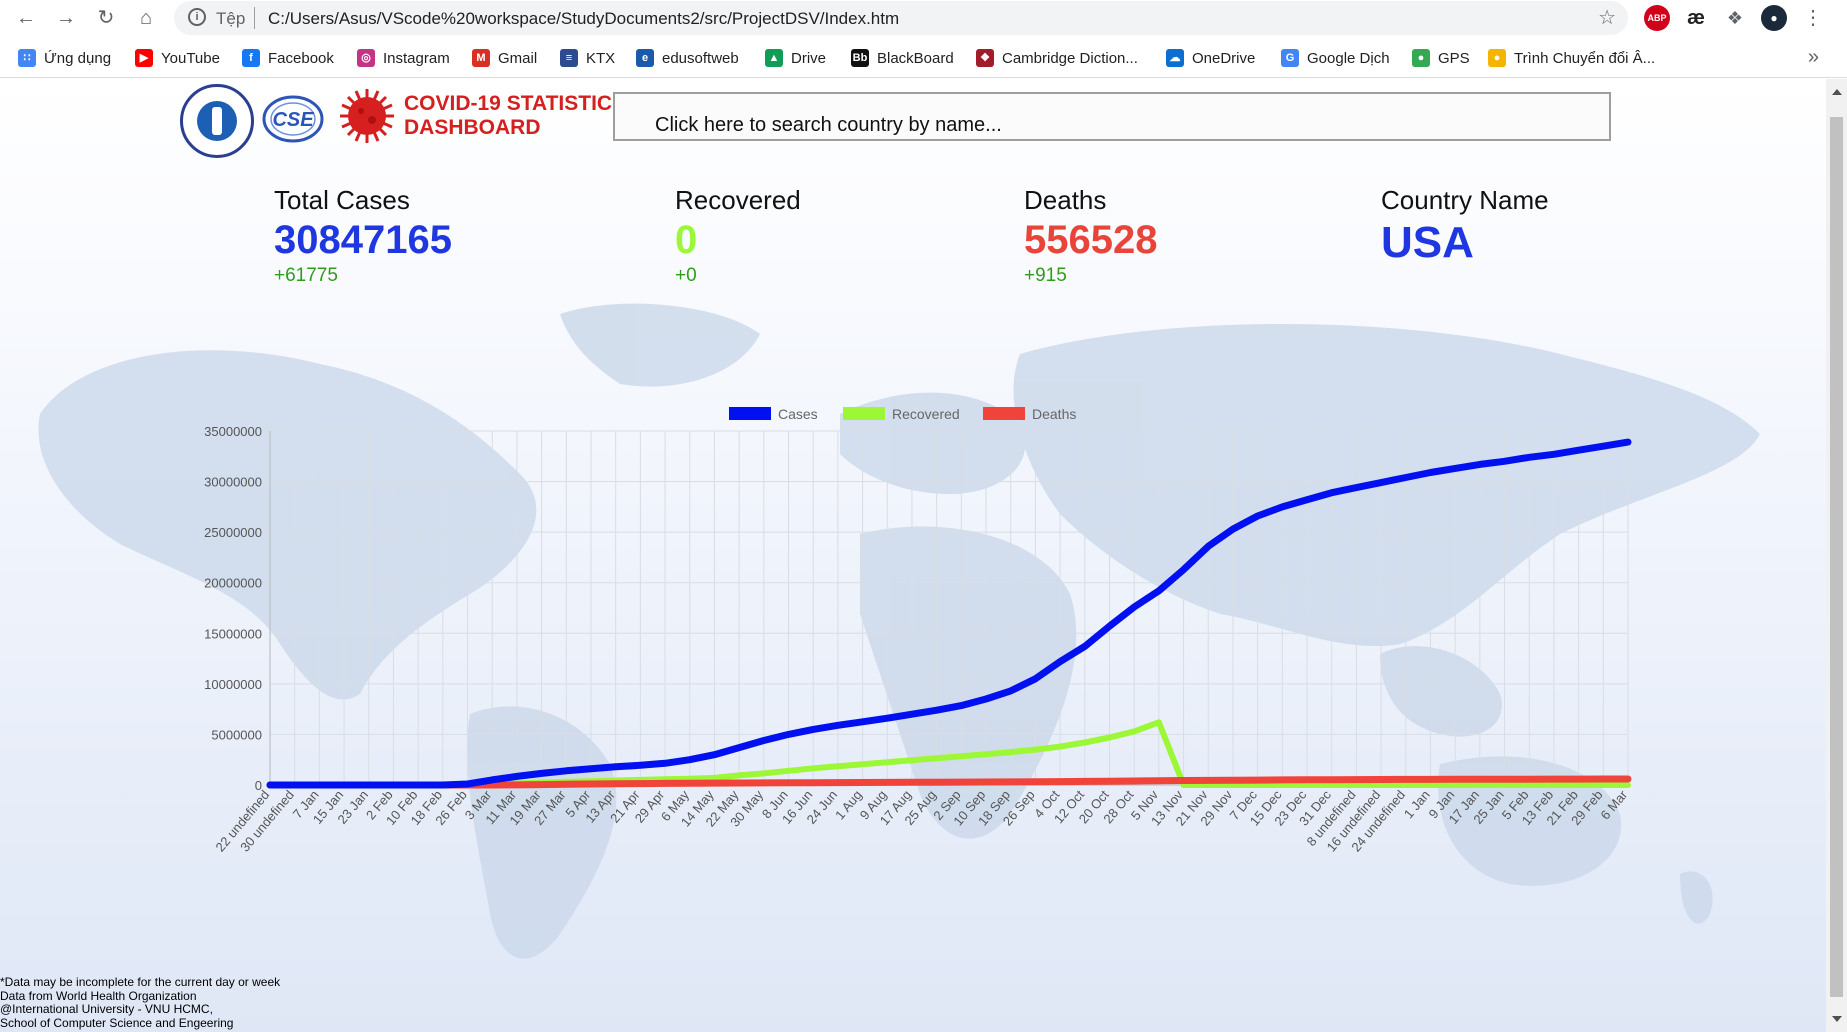 This screenshot has width=1847, height=1032. I want to click on bookmark-item: ◎ Instagram, so click(403, 58).